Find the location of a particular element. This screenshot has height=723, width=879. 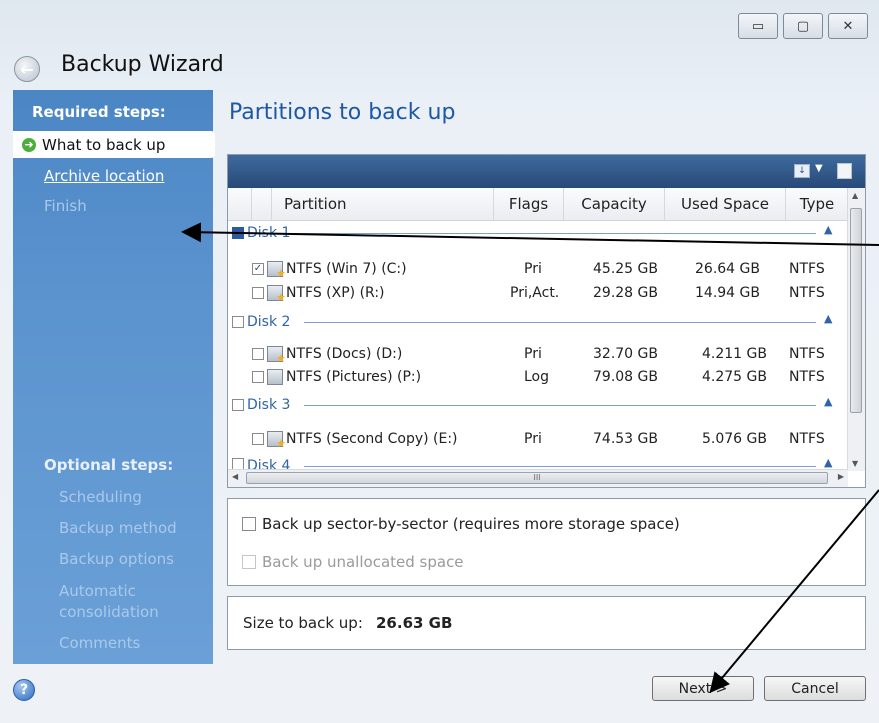

scroll-right-icon: ▶ is located at coordinates (841, 476).